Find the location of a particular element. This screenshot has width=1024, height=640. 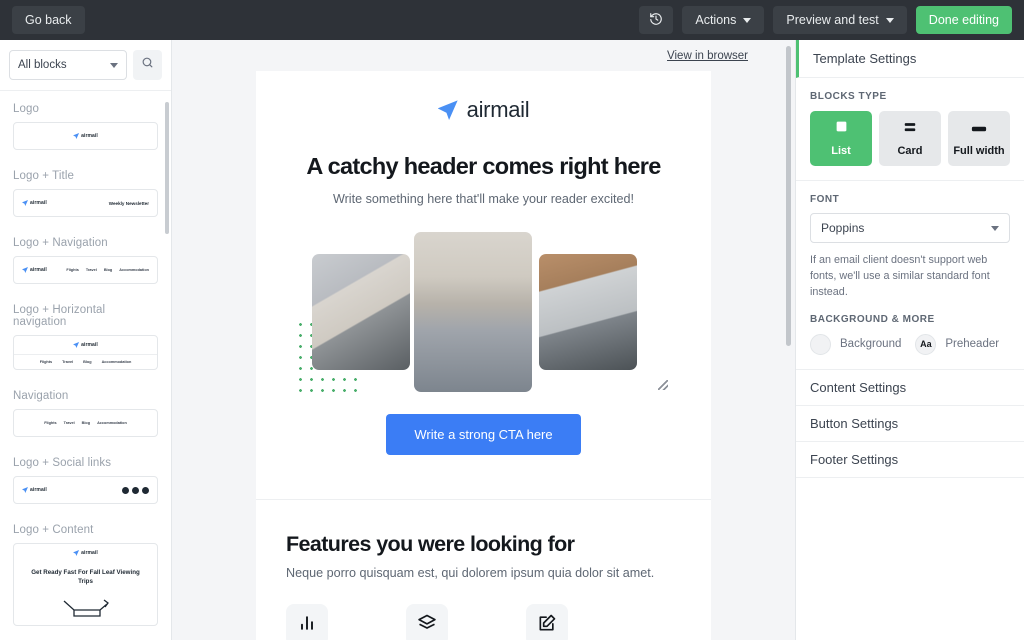

cta-button: Write a strong CTA here is located at coordinates (483, 434).